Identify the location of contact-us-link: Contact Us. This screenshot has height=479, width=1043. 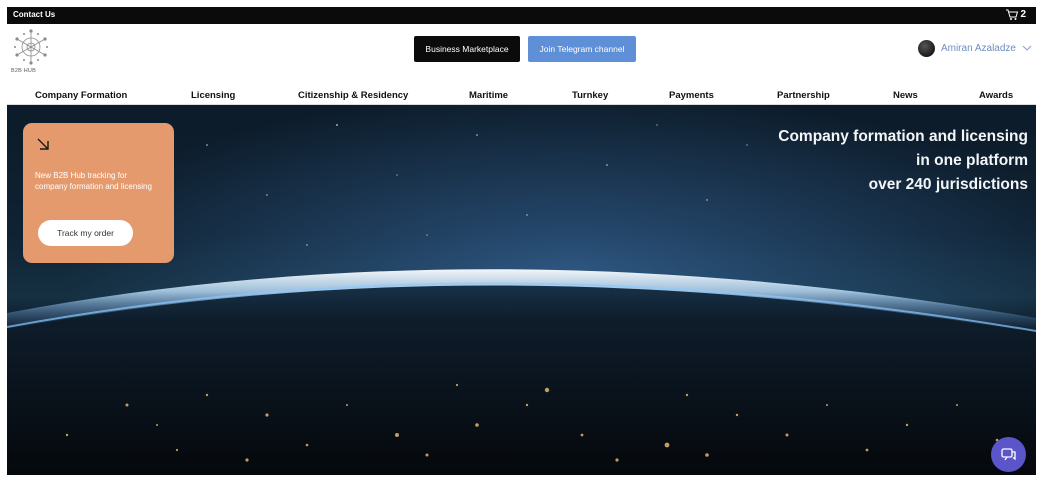
(34, 14).